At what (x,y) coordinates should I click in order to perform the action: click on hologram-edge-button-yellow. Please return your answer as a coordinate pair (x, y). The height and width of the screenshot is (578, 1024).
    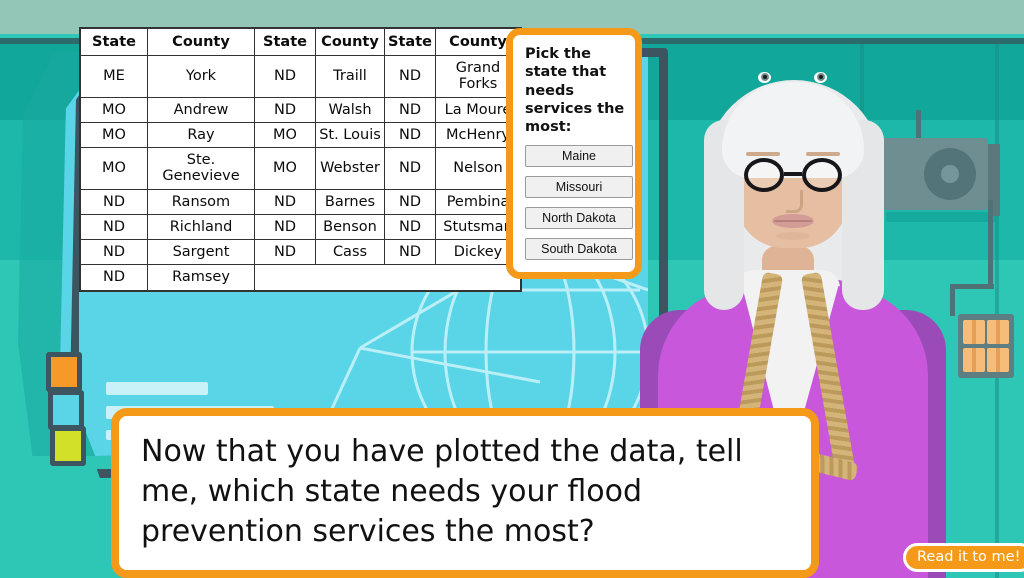
    Looking at the image, I should click on (68, 446).